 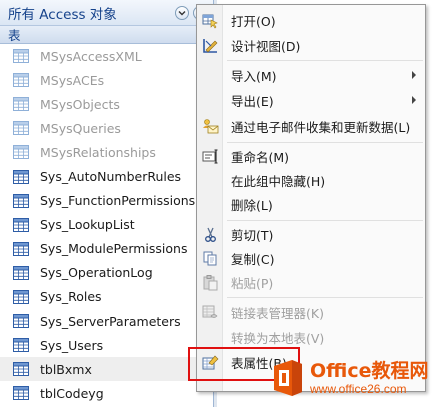 What do you see at coordinates (106, 369) in the screenshot?
I see `table-item: tblBxmx` at bounding box center [106, 369].